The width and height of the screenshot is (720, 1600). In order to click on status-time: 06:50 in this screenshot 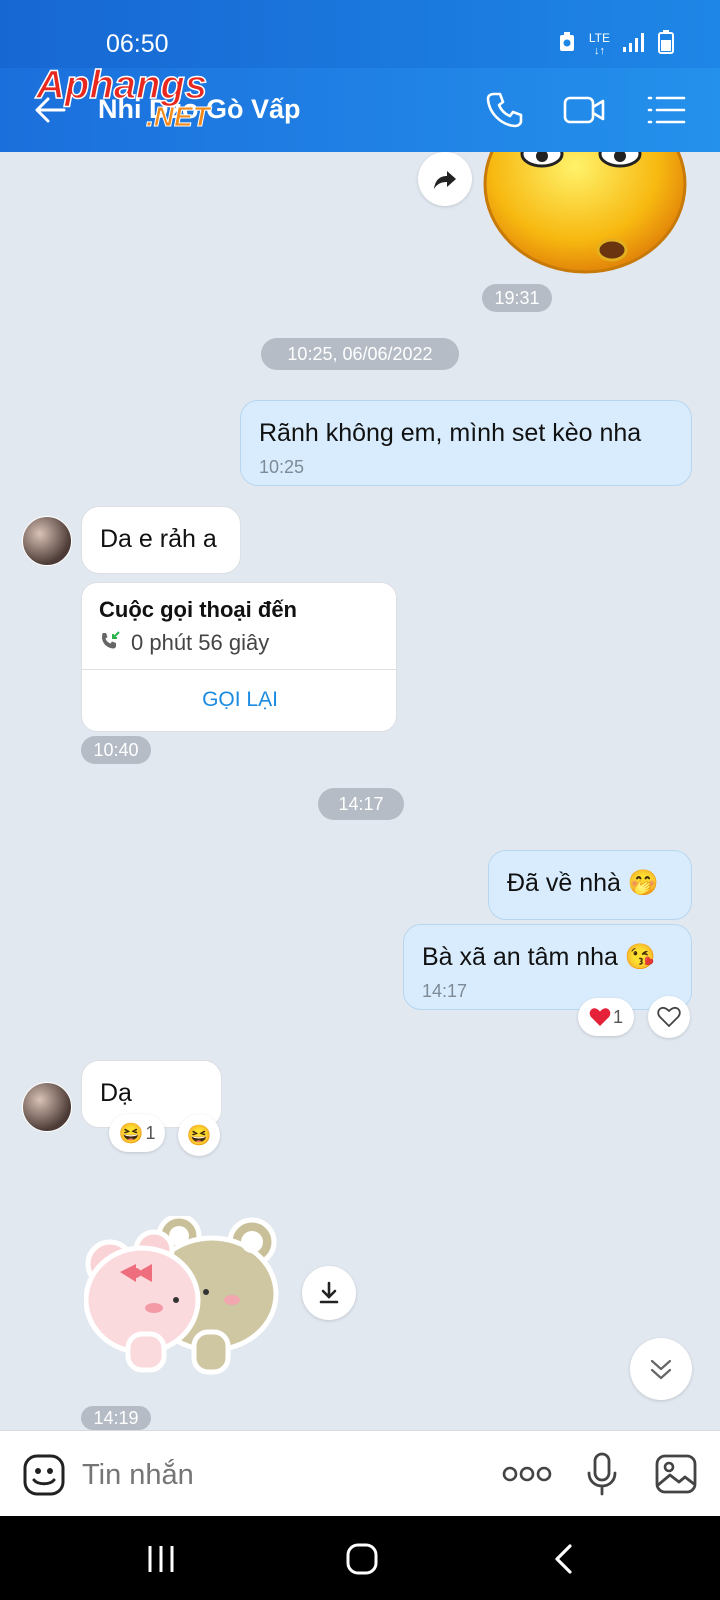, I will do `click(137, 44)`.